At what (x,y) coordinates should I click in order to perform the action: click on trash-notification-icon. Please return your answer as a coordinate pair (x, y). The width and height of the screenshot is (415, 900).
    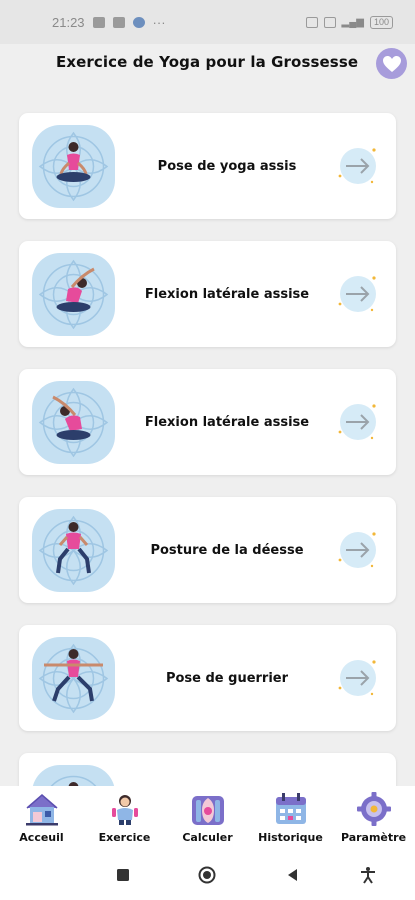
    Looking at the image, I should click on (98, 22).